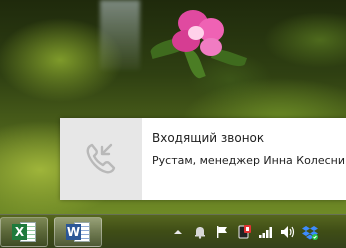 The image size is (346, 248). Describe the element at coordinates (200, 232) in the screenshot. I see `notification-bell-icon` at that location.